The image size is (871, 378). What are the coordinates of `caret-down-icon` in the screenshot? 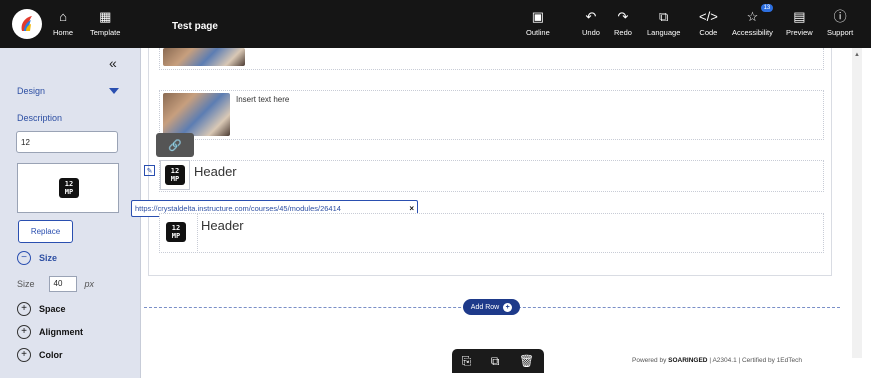 It's located at (114, 91).